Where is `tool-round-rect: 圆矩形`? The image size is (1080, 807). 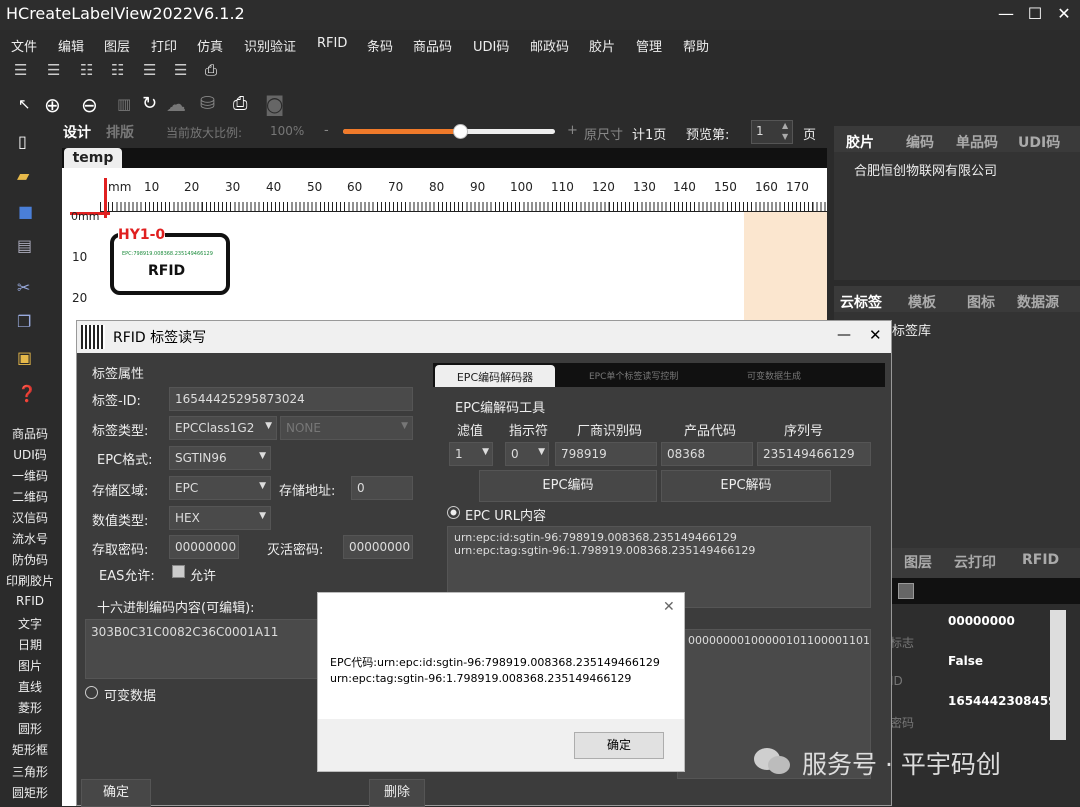
tool-round-rect: 圆矩形 is located at coordinates (30, 792).